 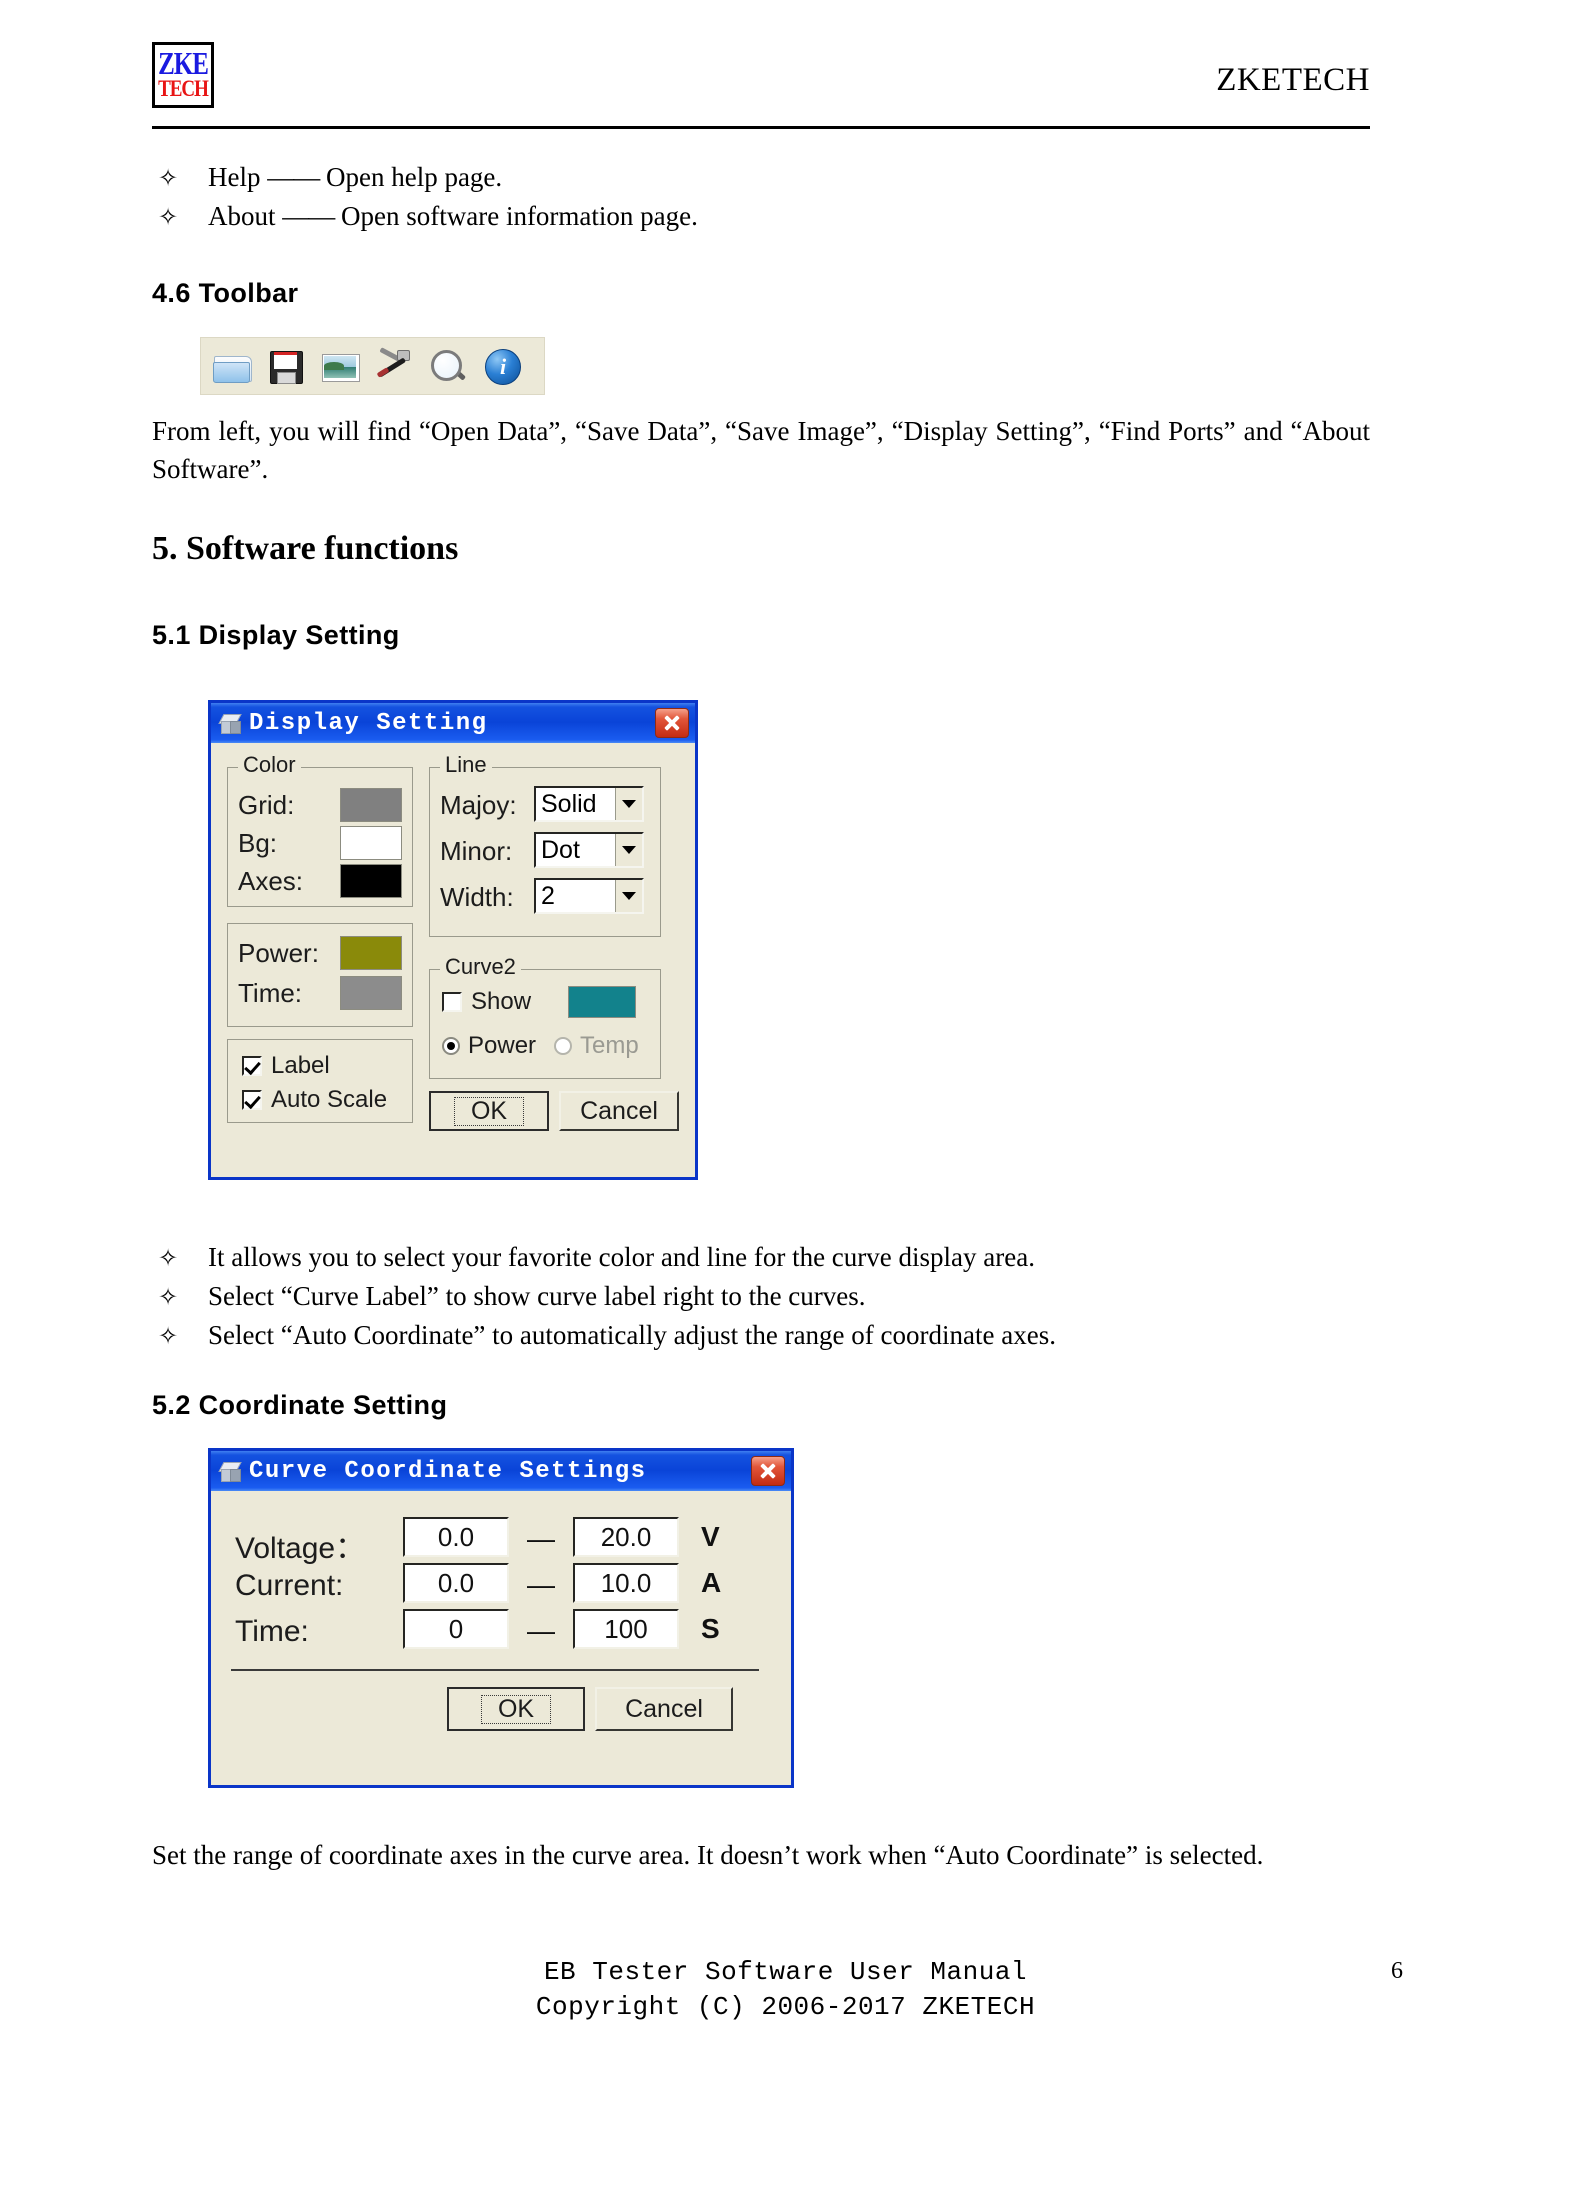 I want to click on cancel-button-label: Cancel, so click(x=619, y=1110).